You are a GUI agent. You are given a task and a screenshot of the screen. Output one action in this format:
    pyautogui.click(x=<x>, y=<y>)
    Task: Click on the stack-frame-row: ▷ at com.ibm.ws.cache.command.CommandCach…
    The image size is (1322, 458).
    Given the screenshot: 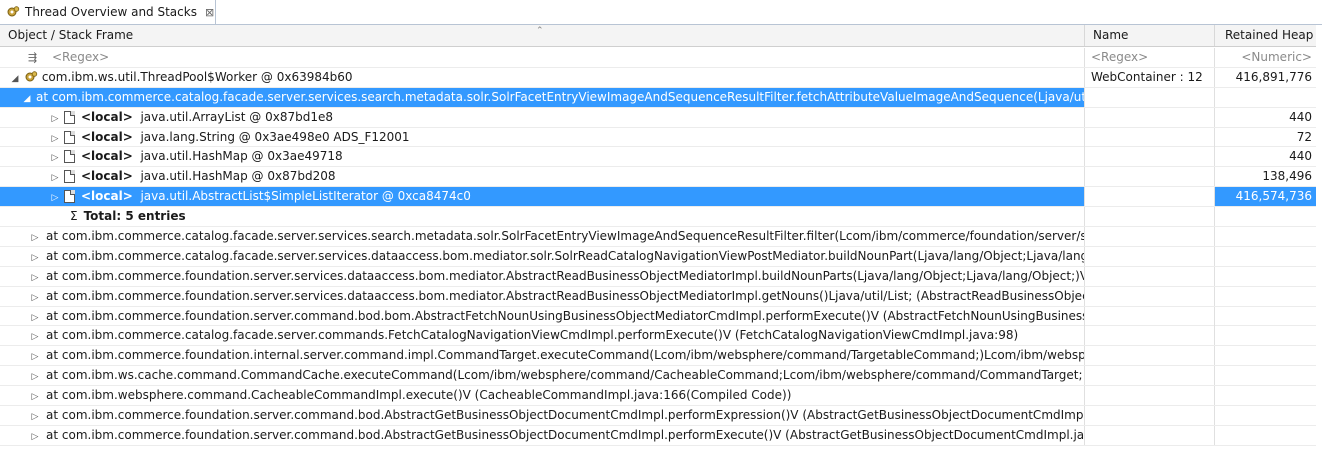 What is the action you would take?
    pyautogui.click(x=658, y=376)
    